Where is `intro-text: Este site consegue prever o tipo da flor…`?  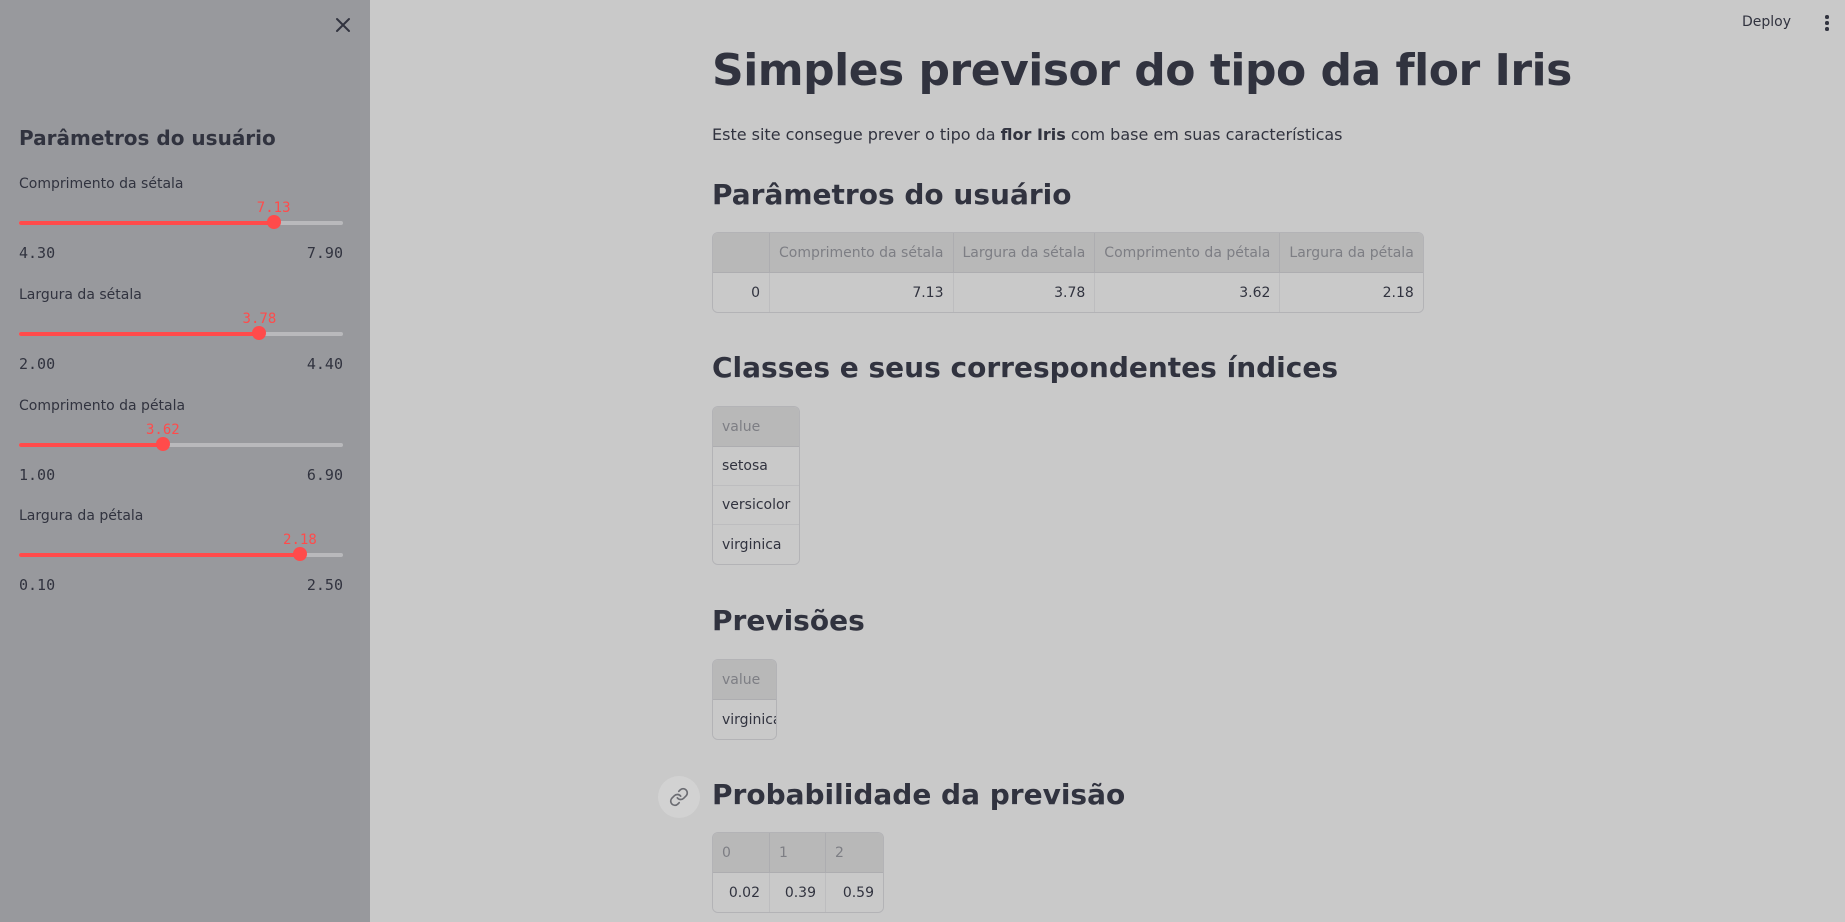 intro-text: Este site consegue prever o tipo da flor… is located at coordinates (1027, 134).